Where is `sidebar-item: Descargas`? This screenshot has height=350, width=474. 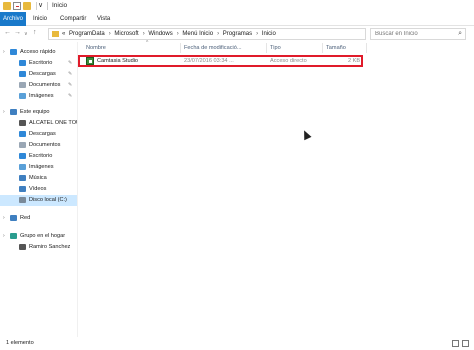 sidebar-item: Descargas is located at coordinates (38, 134).